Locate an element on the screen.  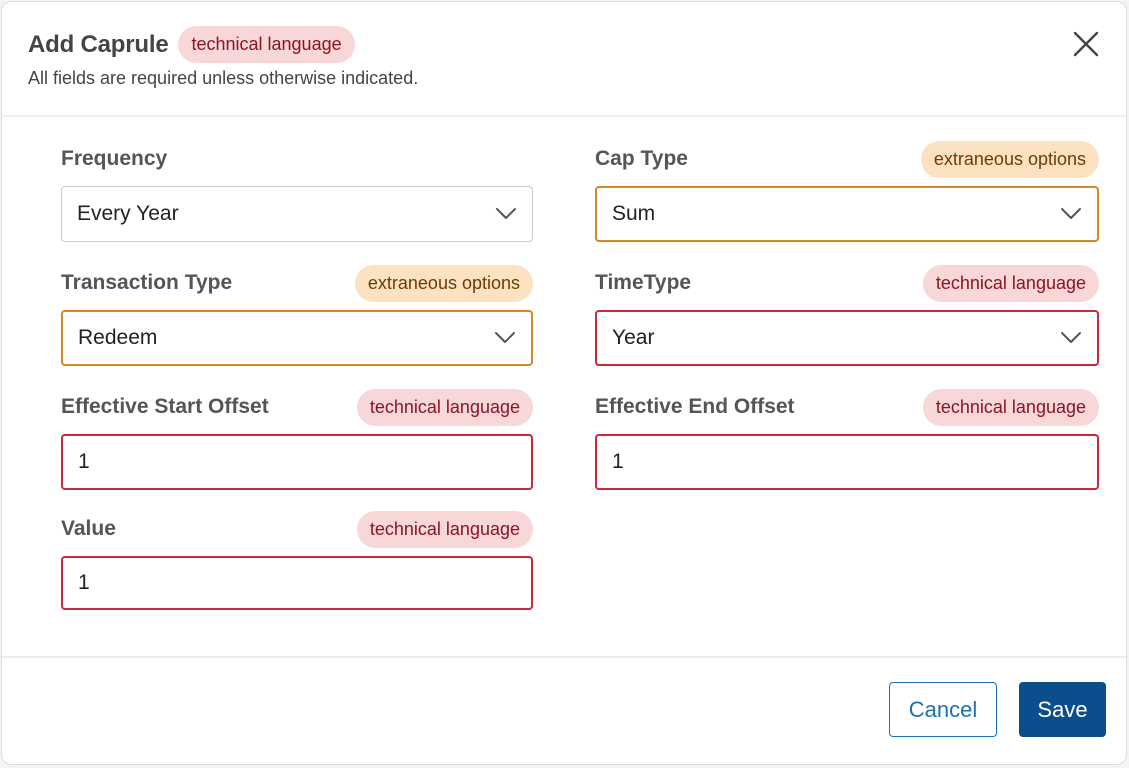
transaction-type-extraneous-options-badge: extraneous options is located at coordinates (443, 283).